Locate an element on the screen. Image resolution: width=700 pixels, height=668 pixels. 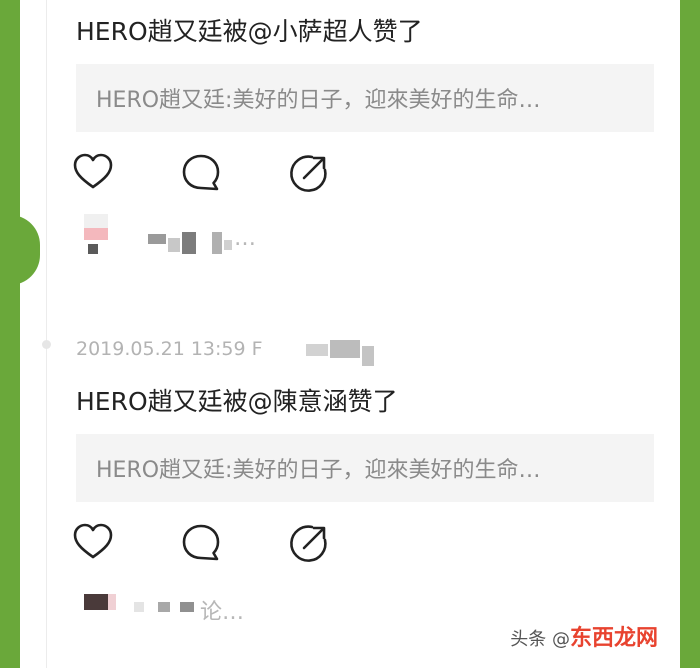
timeline-line is located at coordinates (46, 334).